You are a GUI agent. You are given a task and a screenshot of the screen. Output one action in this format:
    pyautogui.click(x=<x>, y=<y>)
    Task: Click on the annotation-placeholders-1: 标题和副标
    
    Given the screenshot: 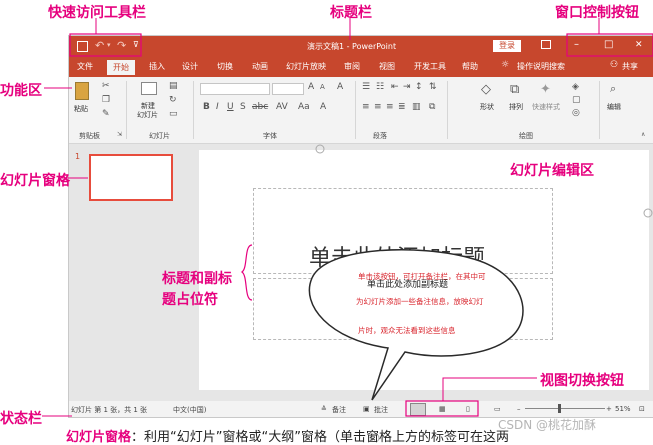 What is the action you would take?
    pyautogui.click(x=197, y=279)
    